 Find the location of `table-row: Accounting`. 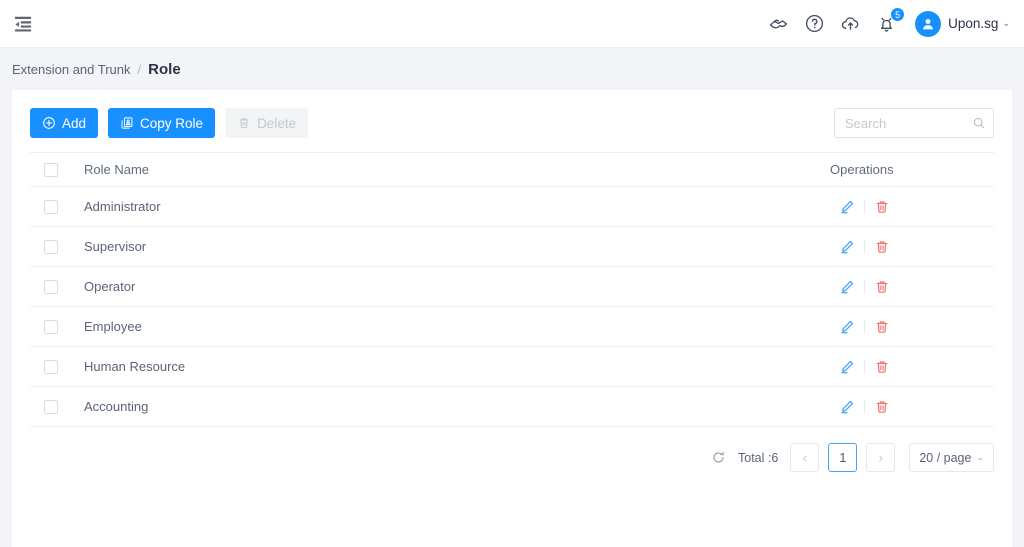

table-row: Accounting is located at coordinates (512, 406).